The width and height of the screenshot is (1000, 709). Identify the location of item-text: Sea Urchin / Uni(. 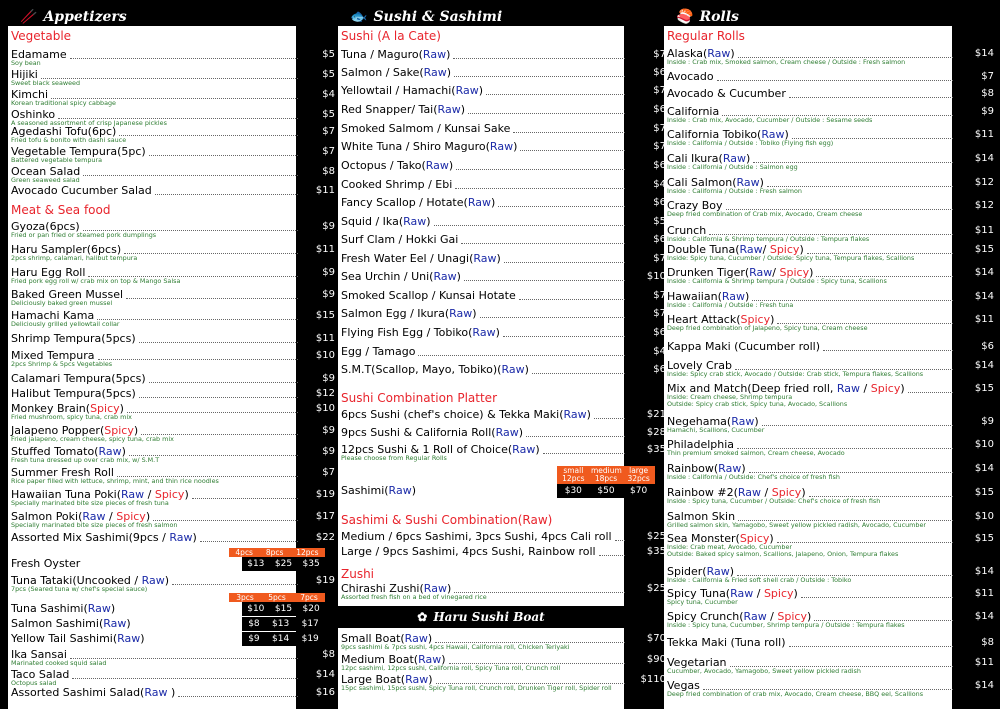
(387, 276).